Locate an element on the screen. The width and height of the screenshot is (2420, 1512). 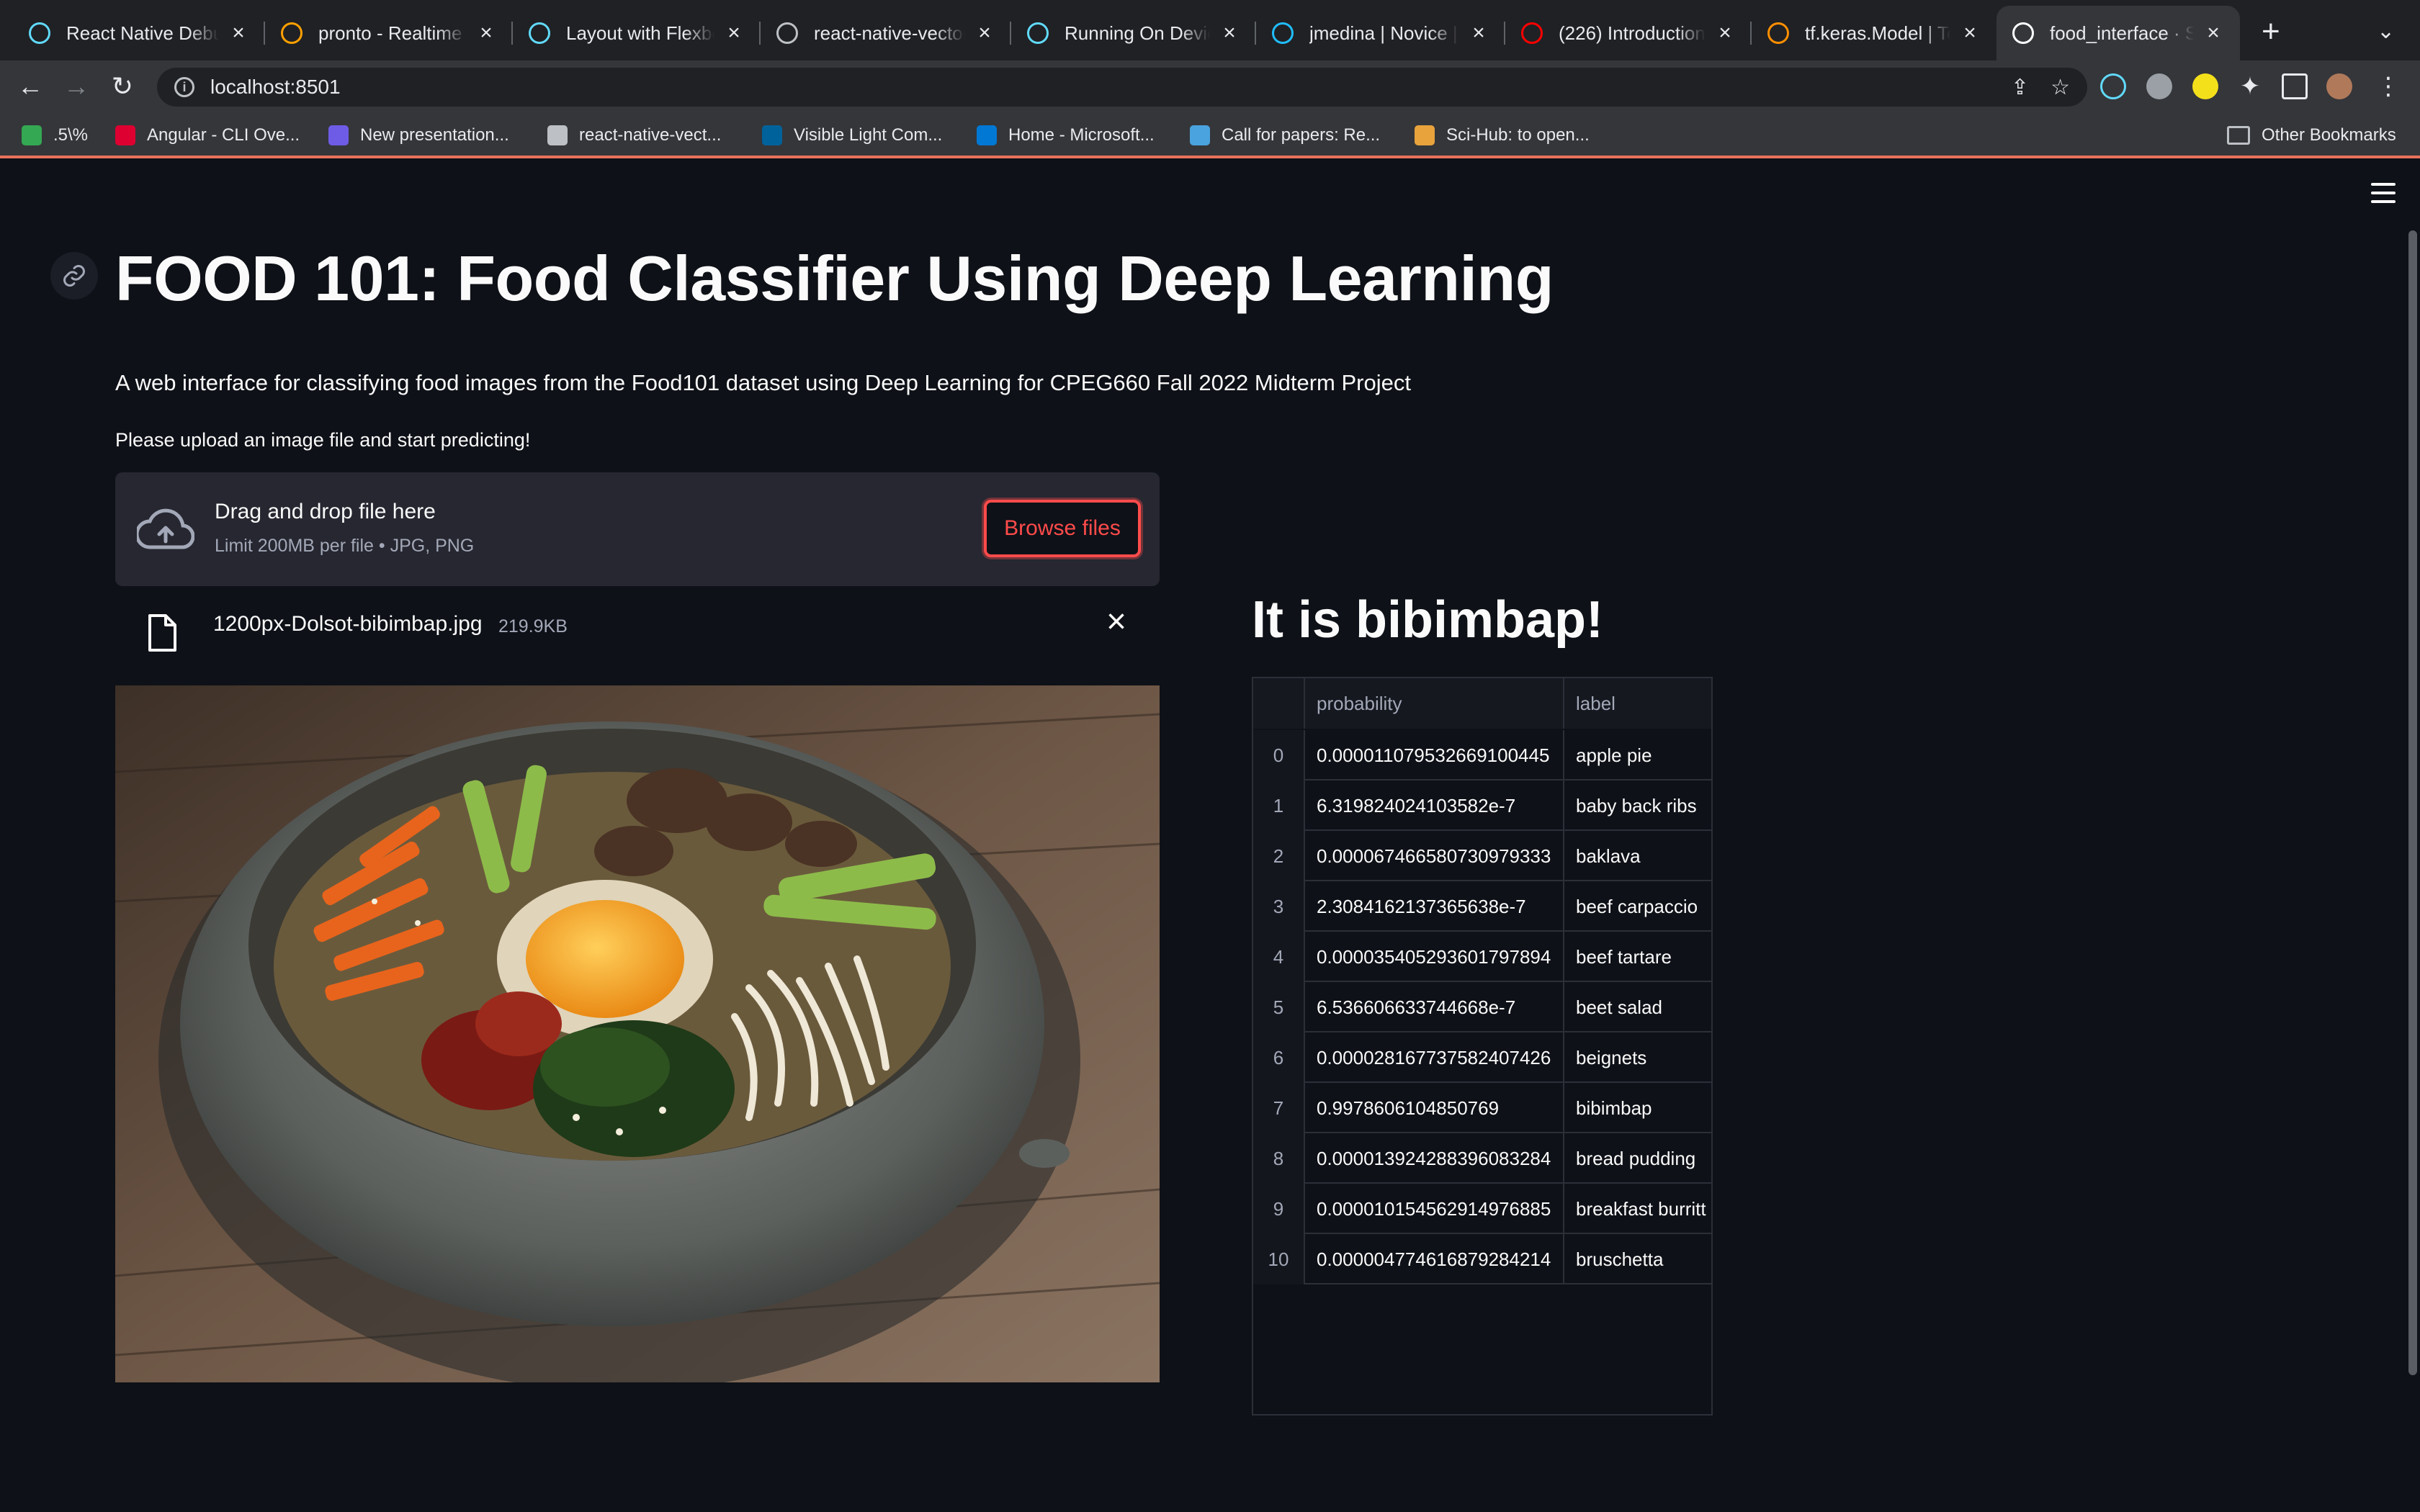
table-cell-index: 3 is located at coordinates (1279, 906).